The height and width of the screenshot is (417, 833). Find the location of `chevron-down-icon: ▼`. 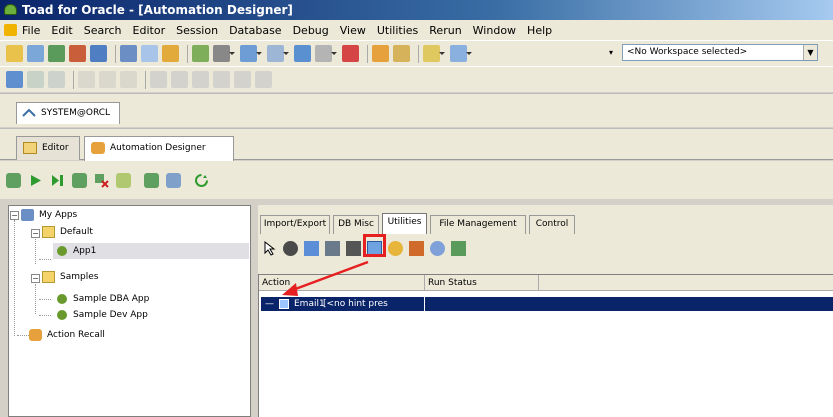

chevron-down-icon: ▼ is located at coordinates (810, 52).